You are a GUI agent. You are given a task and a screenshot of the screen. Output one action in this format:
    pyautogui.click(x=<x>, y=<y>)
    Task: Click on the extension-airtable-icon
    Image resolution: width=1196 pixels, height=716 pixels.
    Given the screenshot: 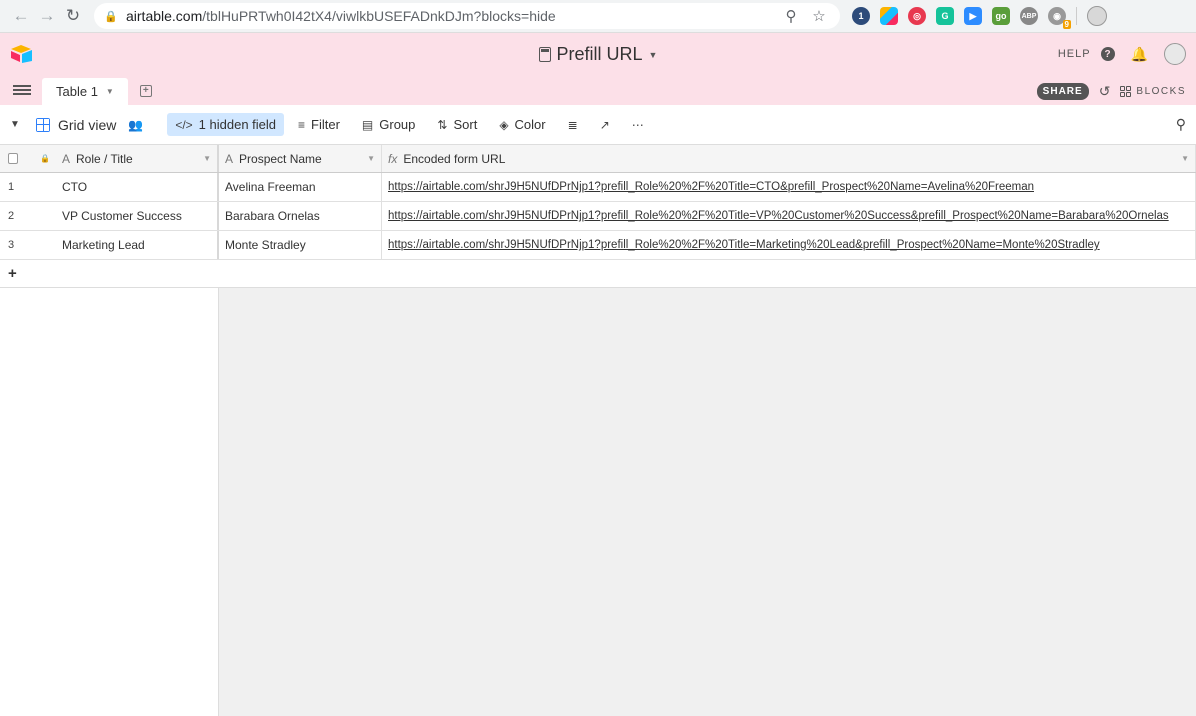 What is the action you would take?
    pyautogui.click(x=889, y=16)
    